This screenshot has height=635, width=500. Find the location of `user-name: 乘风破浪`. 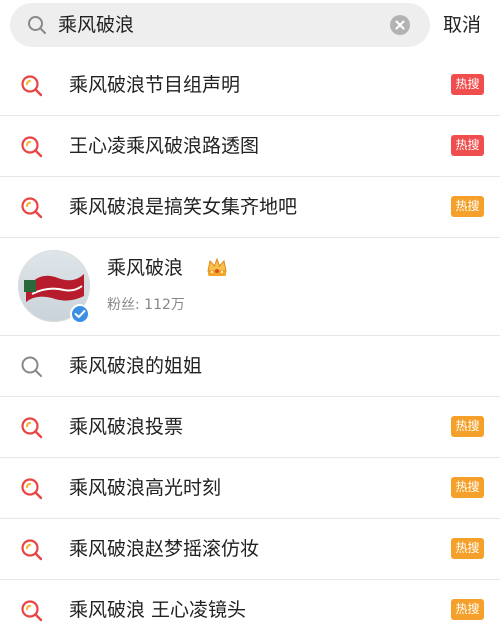

user-name: 乘风破浪 is located at coordinates (145, 268).